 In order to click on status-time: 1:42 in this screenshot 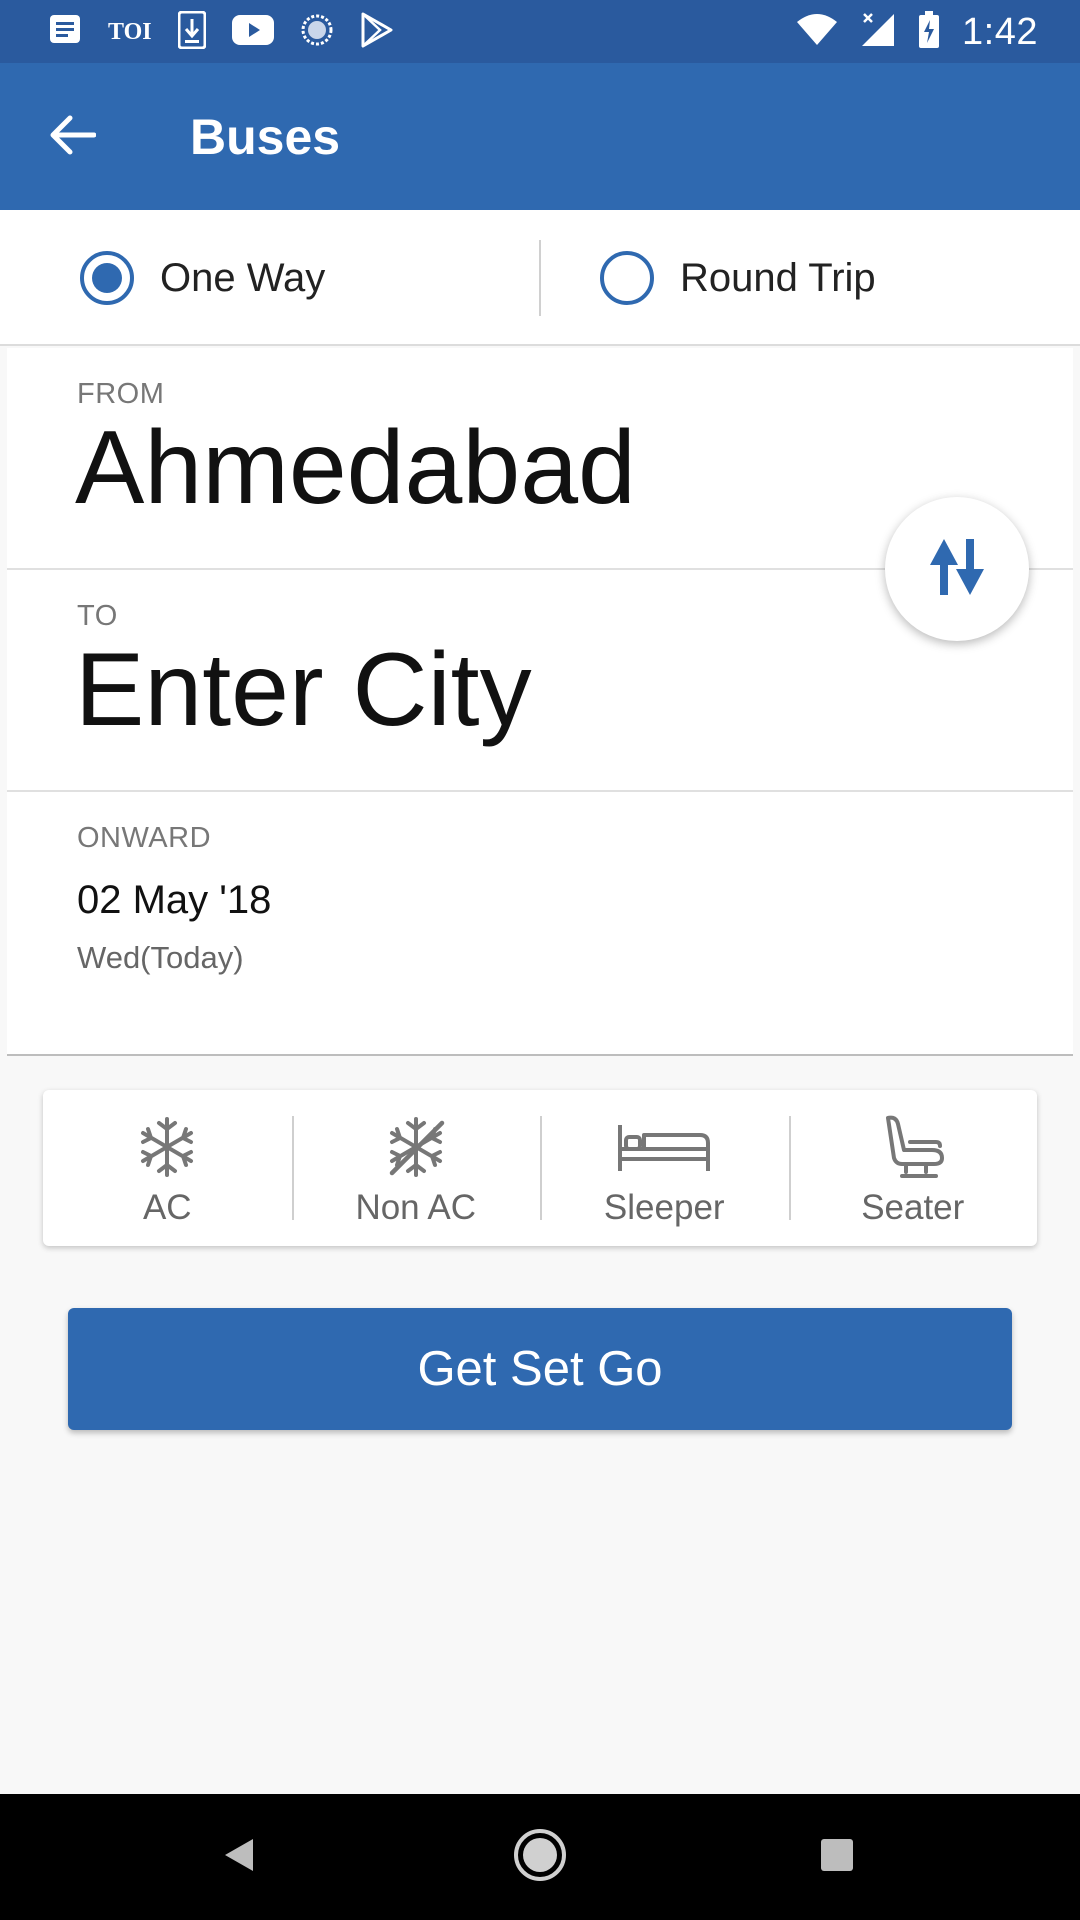, I will do `click(1000, 31)`.